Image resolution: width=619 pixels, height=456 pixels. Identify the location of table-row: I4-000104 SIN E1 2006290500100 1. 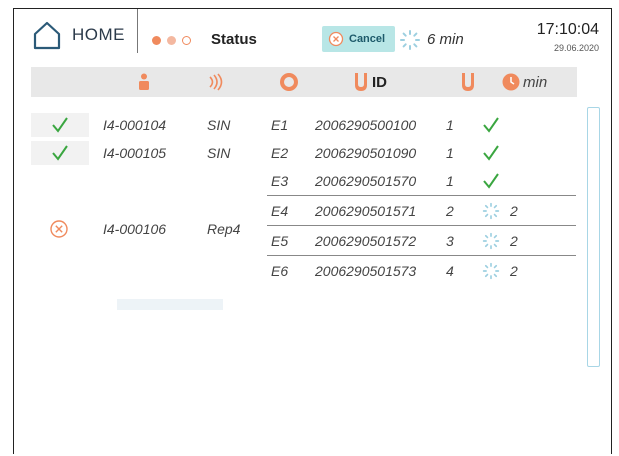
(299, 125).